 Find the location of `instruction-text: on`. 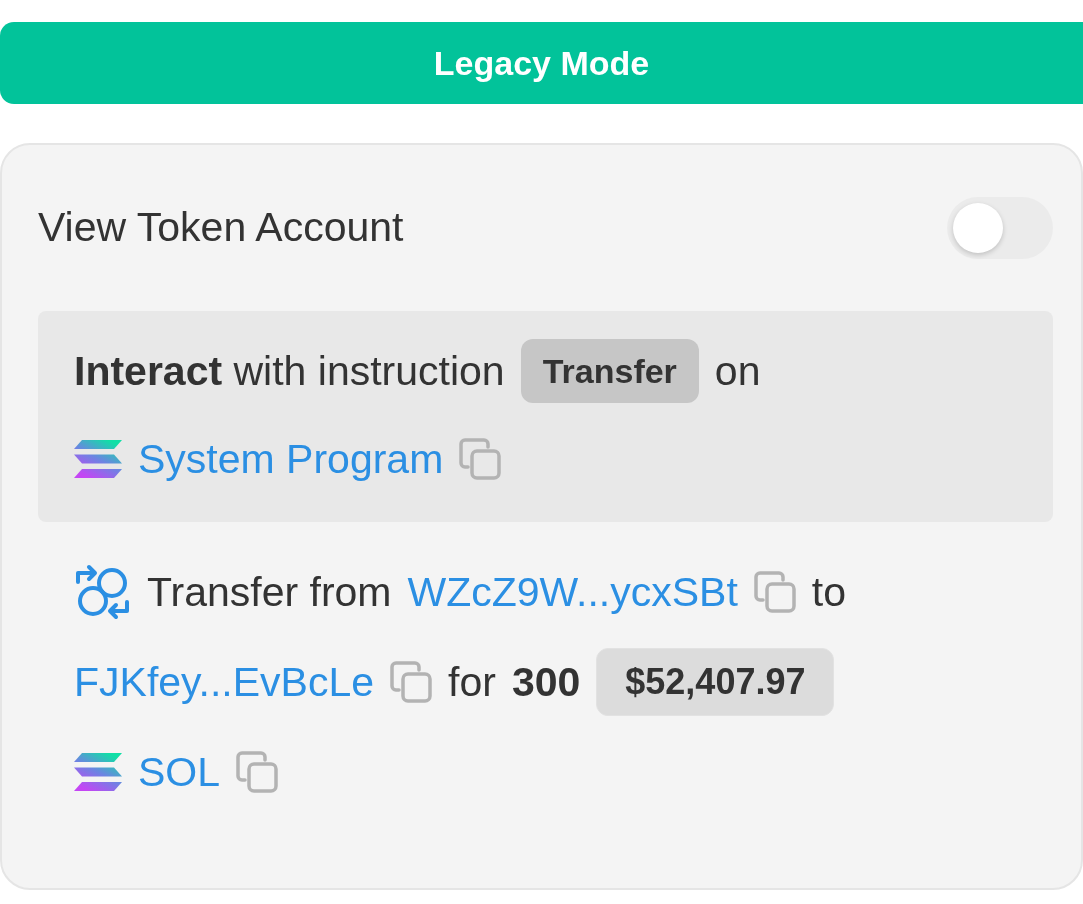

instruction-text: on is located at coordinates (737, 371).